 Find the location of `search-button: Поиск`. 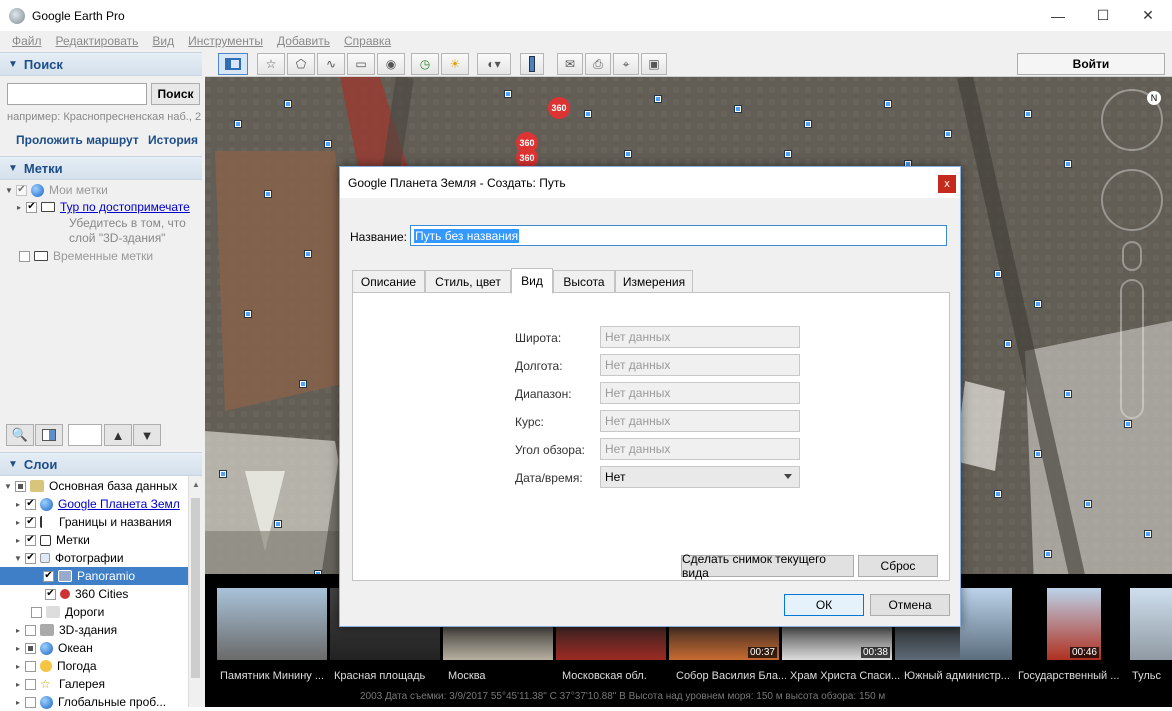

search-button: Поиск is located at coordinates (175, 94).